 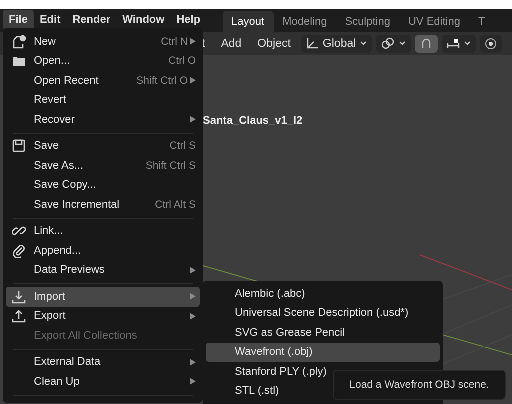 I want to click on menu-item: Save Incremental Ctrl Alt S, so click(x=103, y=204).